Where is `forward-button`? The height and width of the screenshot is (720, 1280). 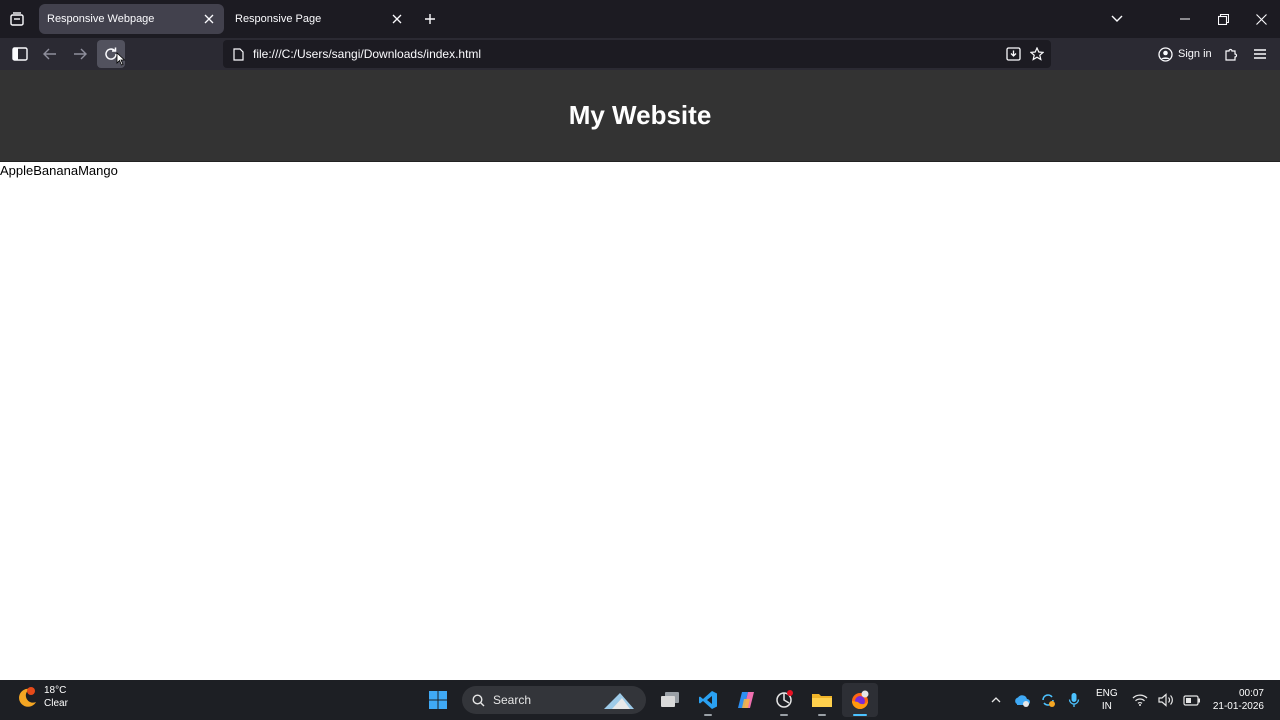 forward-button is located at coordinates (80, 54).